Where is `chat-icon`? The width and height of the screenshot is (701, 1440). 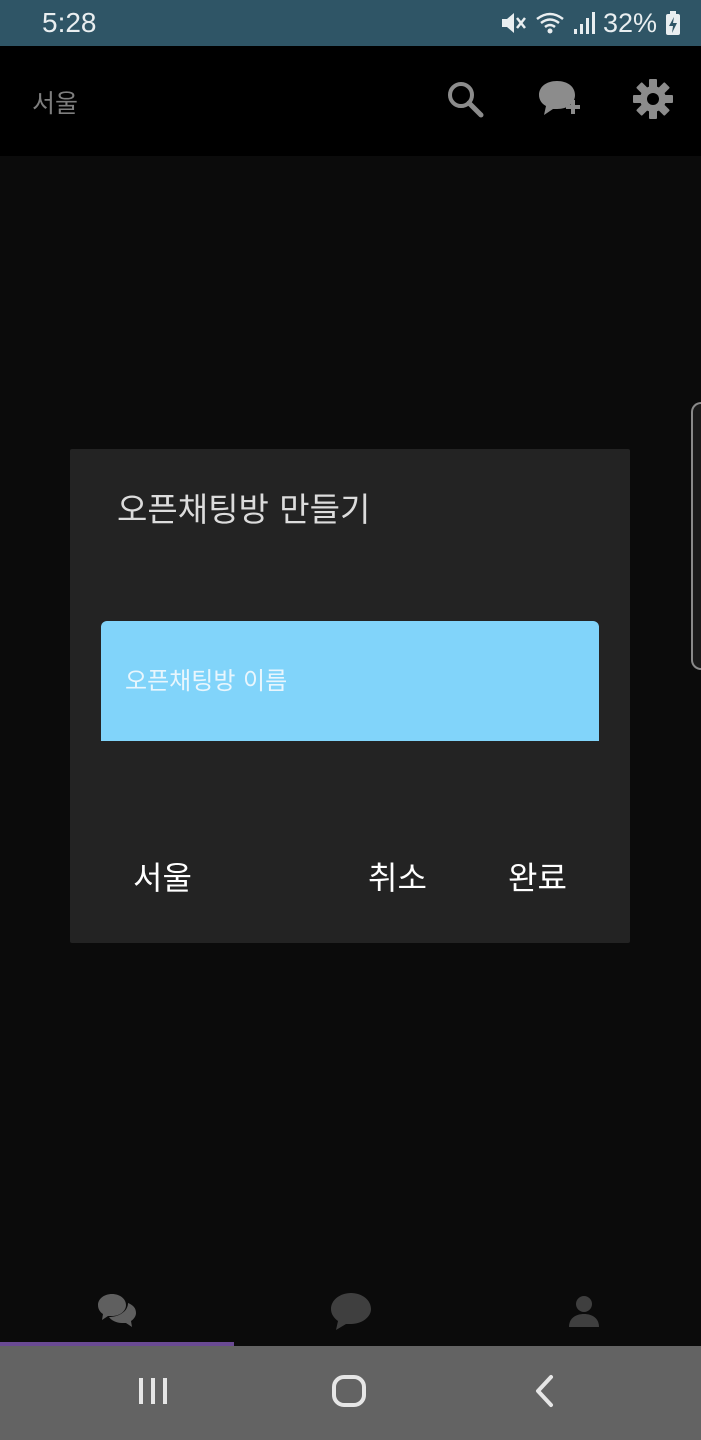 chat-icon is located at coordinates (351, 1313).